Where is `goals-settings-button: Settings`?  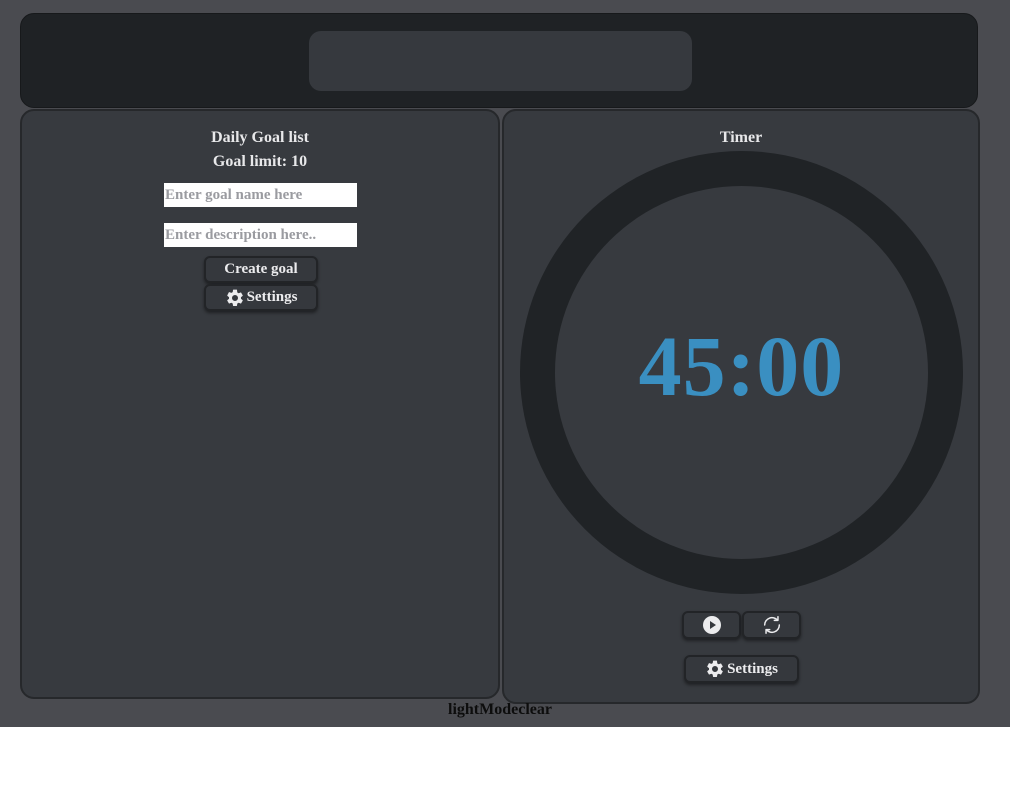 goals-settings-button: Settings is located at coordinates (261, 297).